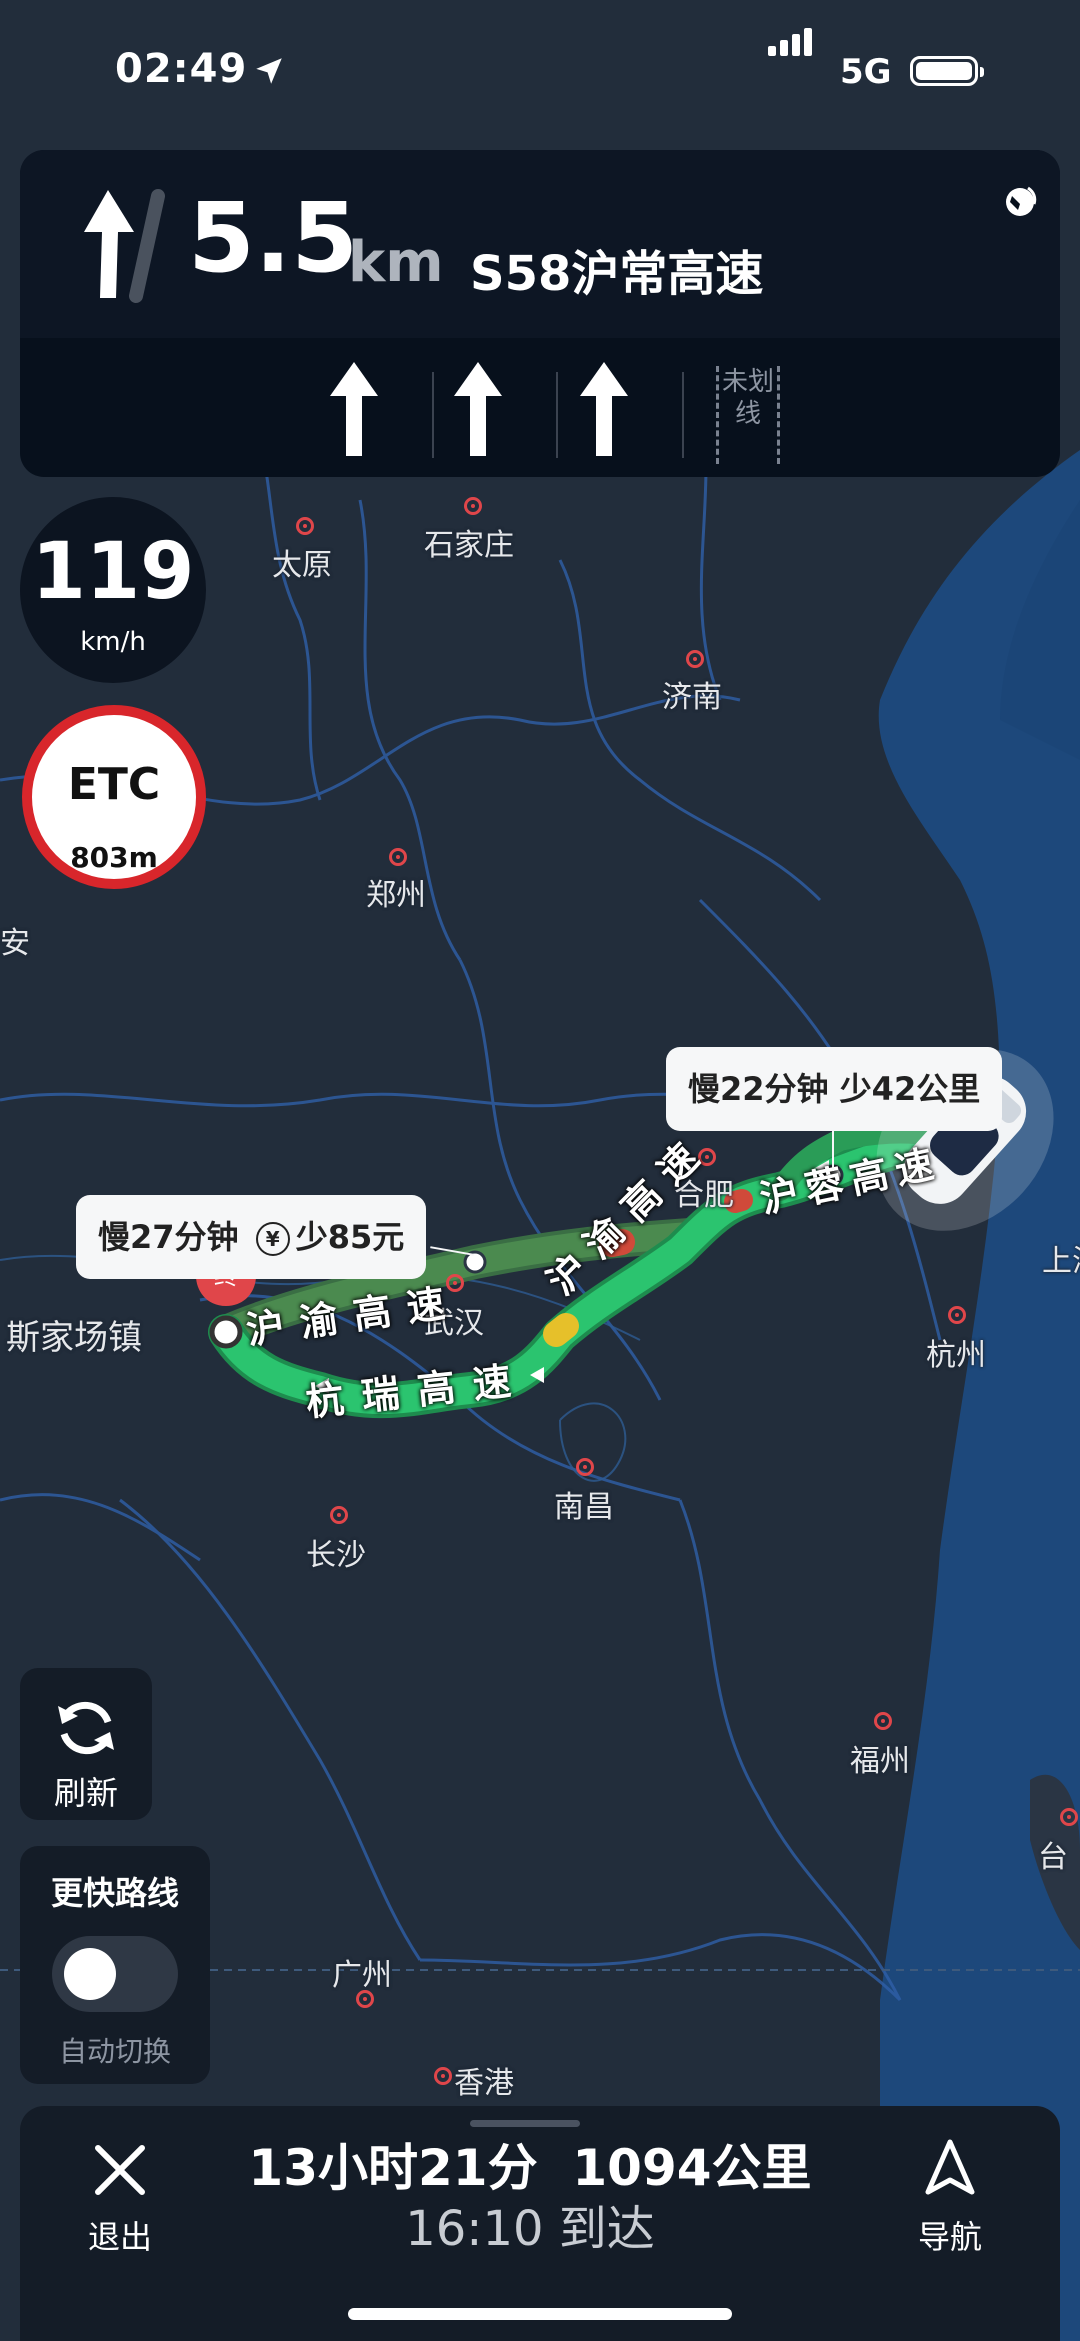  Describe the element at coordinates (114, 2051) in the screenshot. I see `auto-switch-label: 自动切换` at that location.